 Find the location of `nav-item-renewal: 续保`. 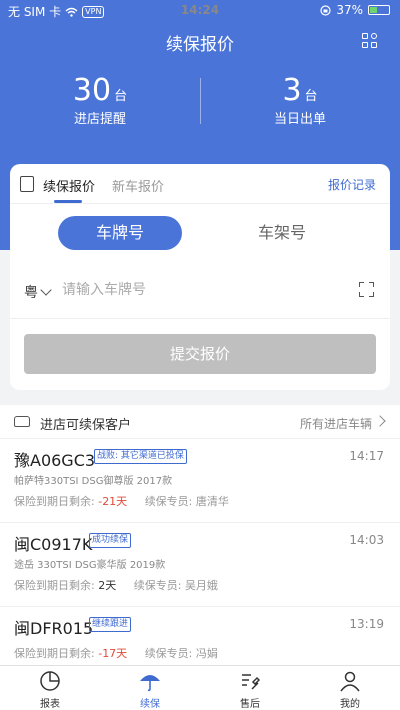

nav-item-renewal: 续保 is located at coordinates (150, 689).